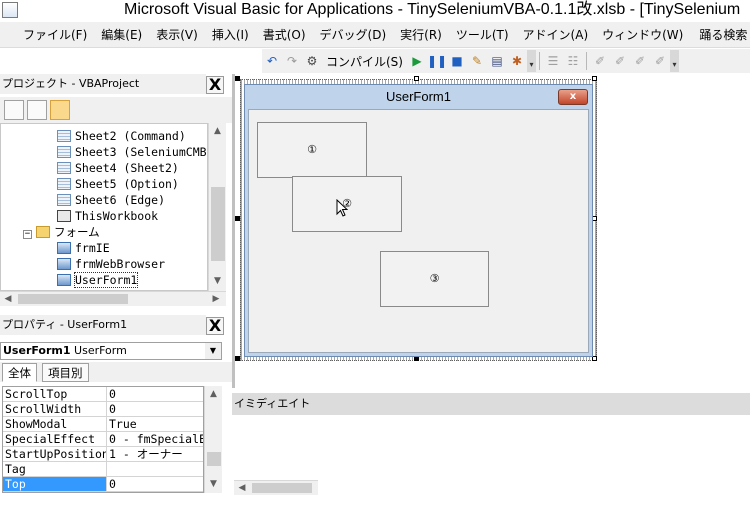 This screenshot has height=509, width=750. What do you see at coordinates (118, 168) in the screenshot?
I see `tree-item-sheet4: Sheet4 (Sheet2)` at bounding box center [118, 168].